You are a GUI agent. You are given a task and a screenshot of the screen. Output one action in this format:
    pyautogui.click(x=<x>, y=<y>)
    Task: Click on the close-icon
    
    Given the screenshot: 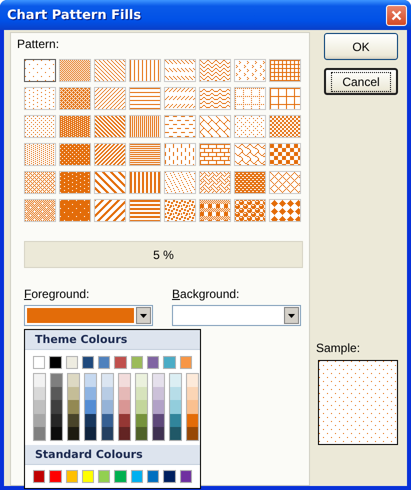 What is the action you would take?
    pyautogui.click(x=396, y=15)
    